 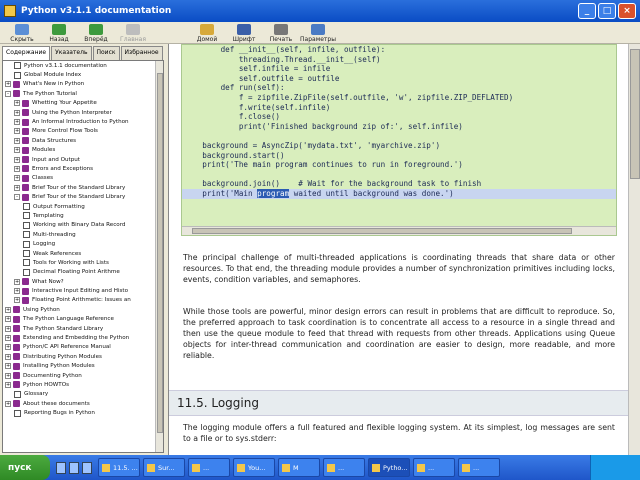 I want to click on toolbar-button-0: Скрыть, so click(x=22, y=33).